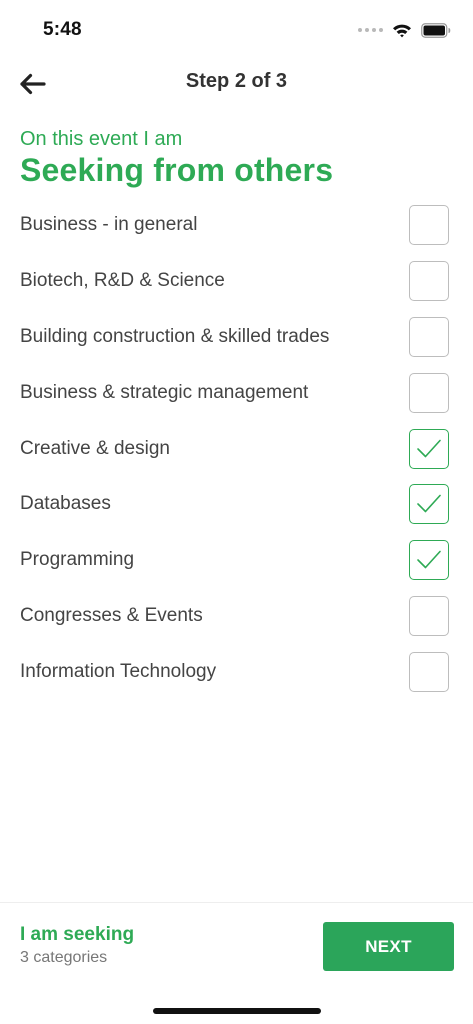 Image resolution: width=473 pixels, height=1024 pixels. What do you see at coordinates (175, 336) in the screenshot?
I see `category-label: Building construction & skilled trades` at bounding box center [175, 336].